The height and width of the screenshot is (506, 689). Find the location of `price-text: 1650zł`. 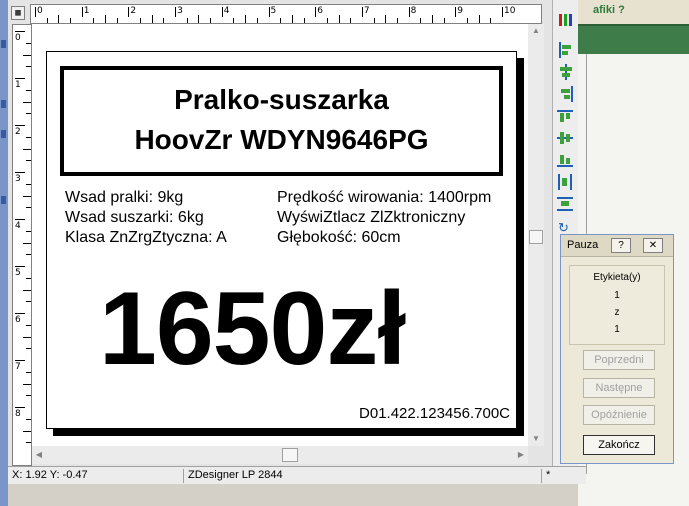

price-text: 1650zł is located at coordinates (252, 329).